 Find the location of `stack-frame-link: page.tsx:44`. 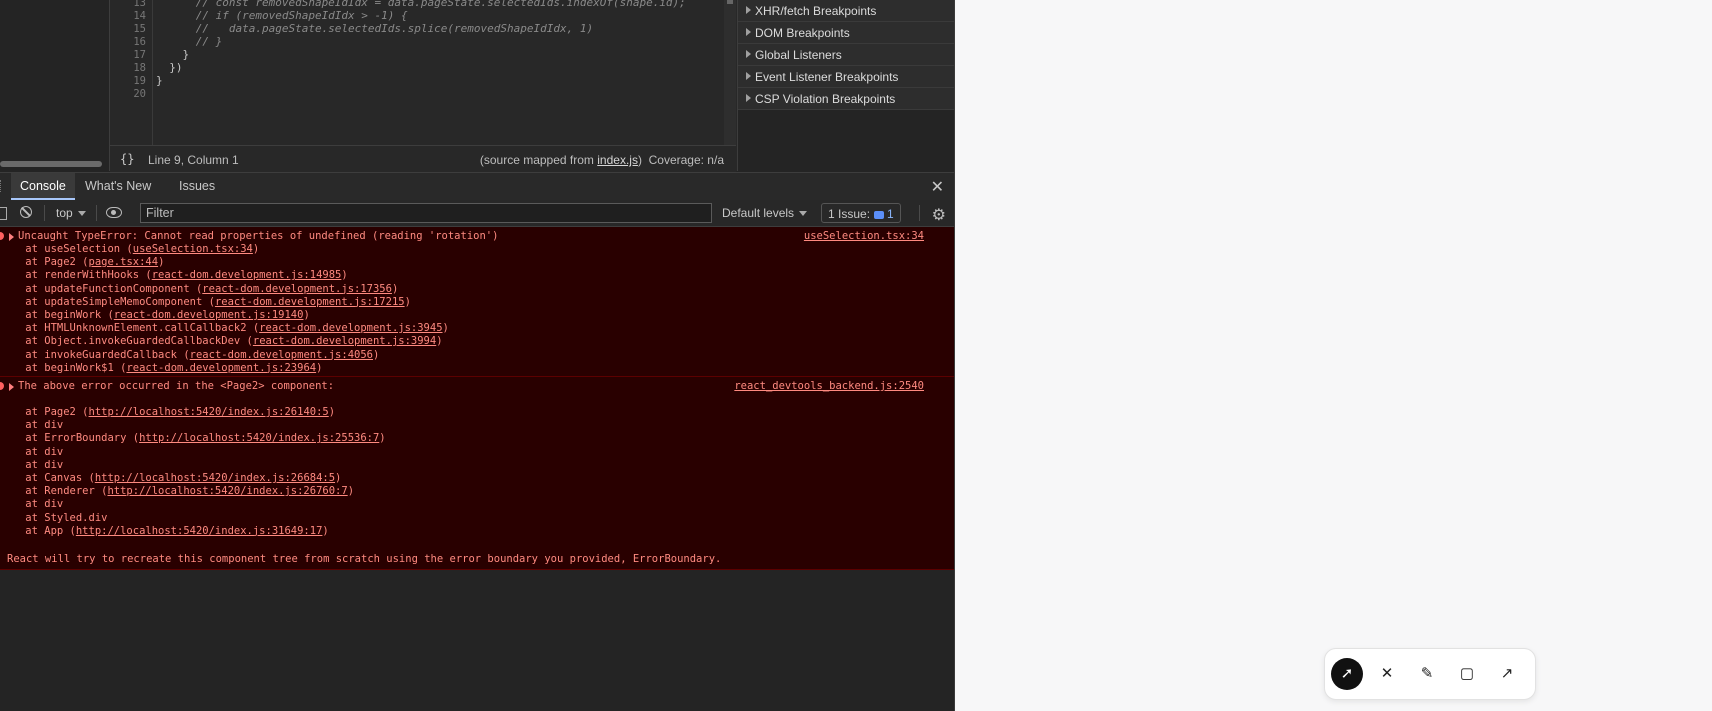

stack-frame-link: page.tsx:44 is located at coordinates (124, 262).